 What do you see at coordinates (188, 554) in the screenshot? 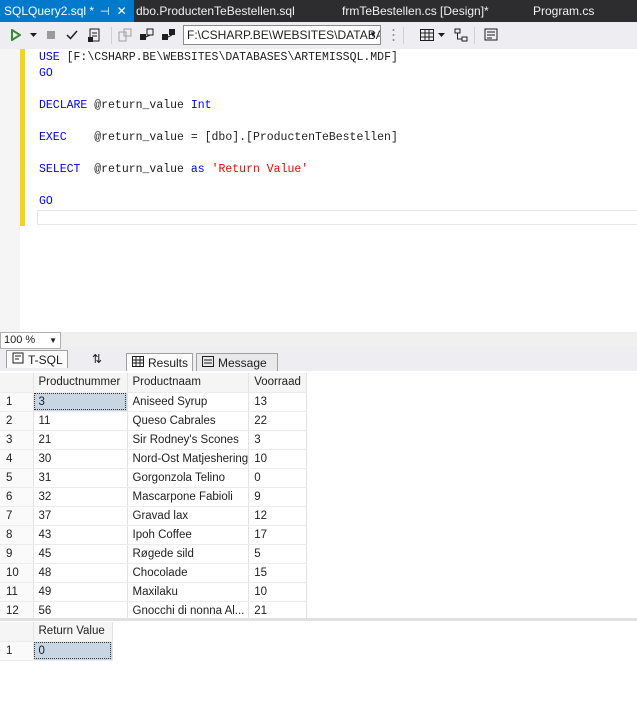
I see `grid-cell: Røgede sild` at bounding box center [188, 554].